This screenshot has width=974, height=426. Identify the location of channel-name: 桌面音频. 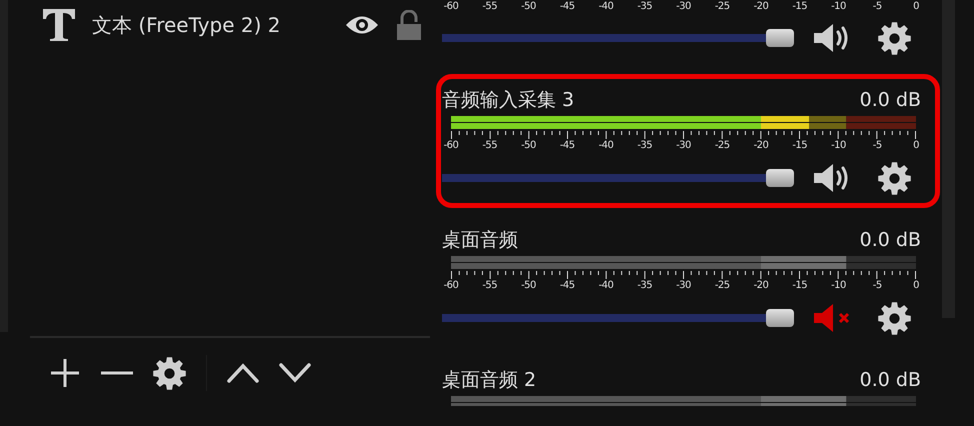
(480, 240).